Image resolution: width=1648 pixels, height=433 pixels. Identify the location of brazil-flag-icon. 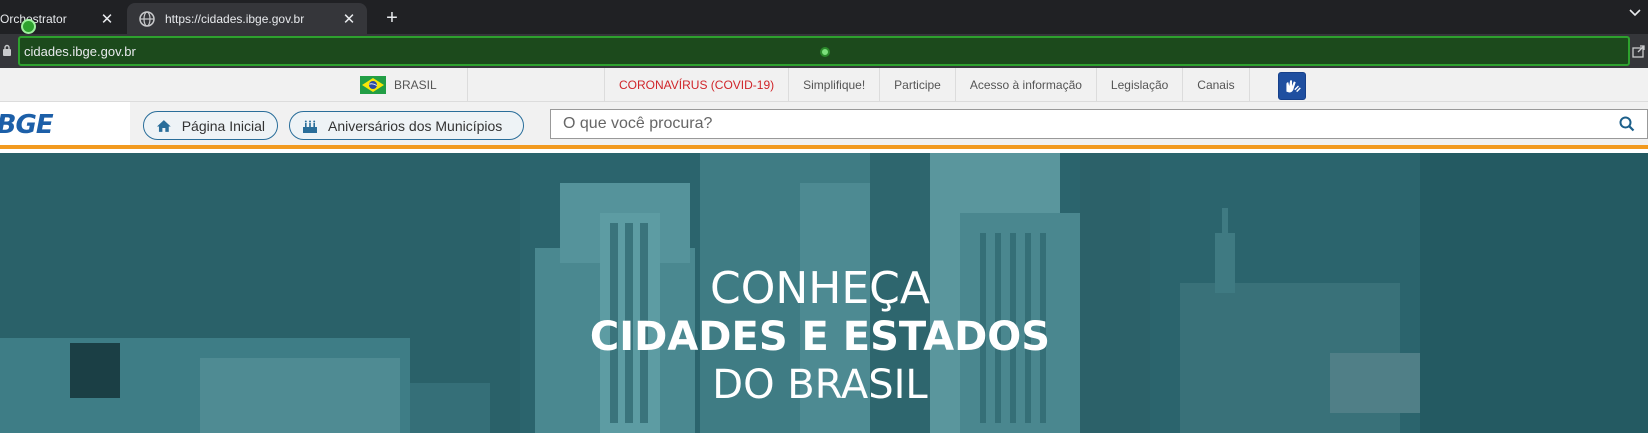
(373, 85).